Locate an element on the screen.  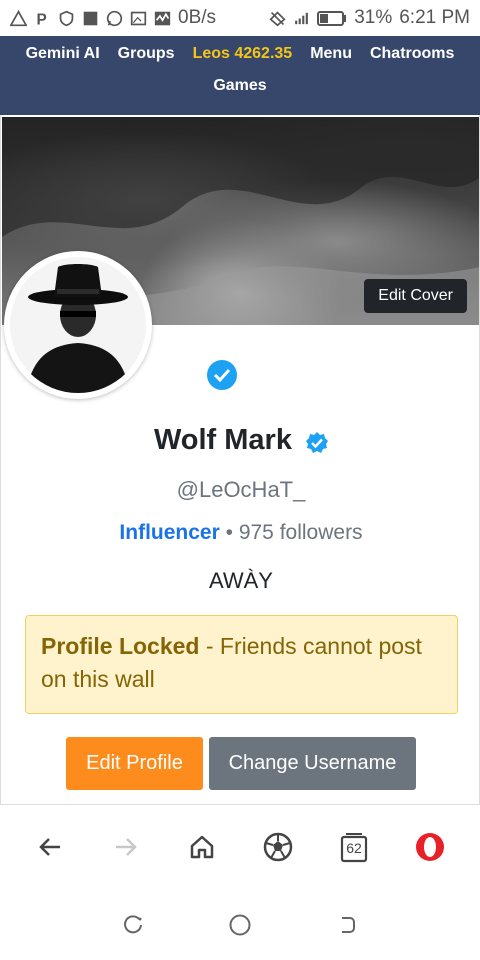
verified-check-icon is located at coordinates (317, 441).